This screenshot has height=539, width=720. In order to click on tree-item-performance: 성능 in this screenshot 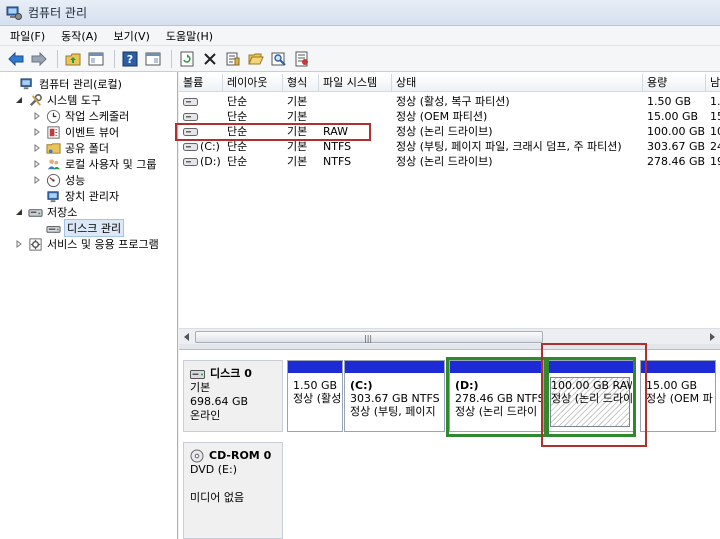, I will do `click(58, 180)`.